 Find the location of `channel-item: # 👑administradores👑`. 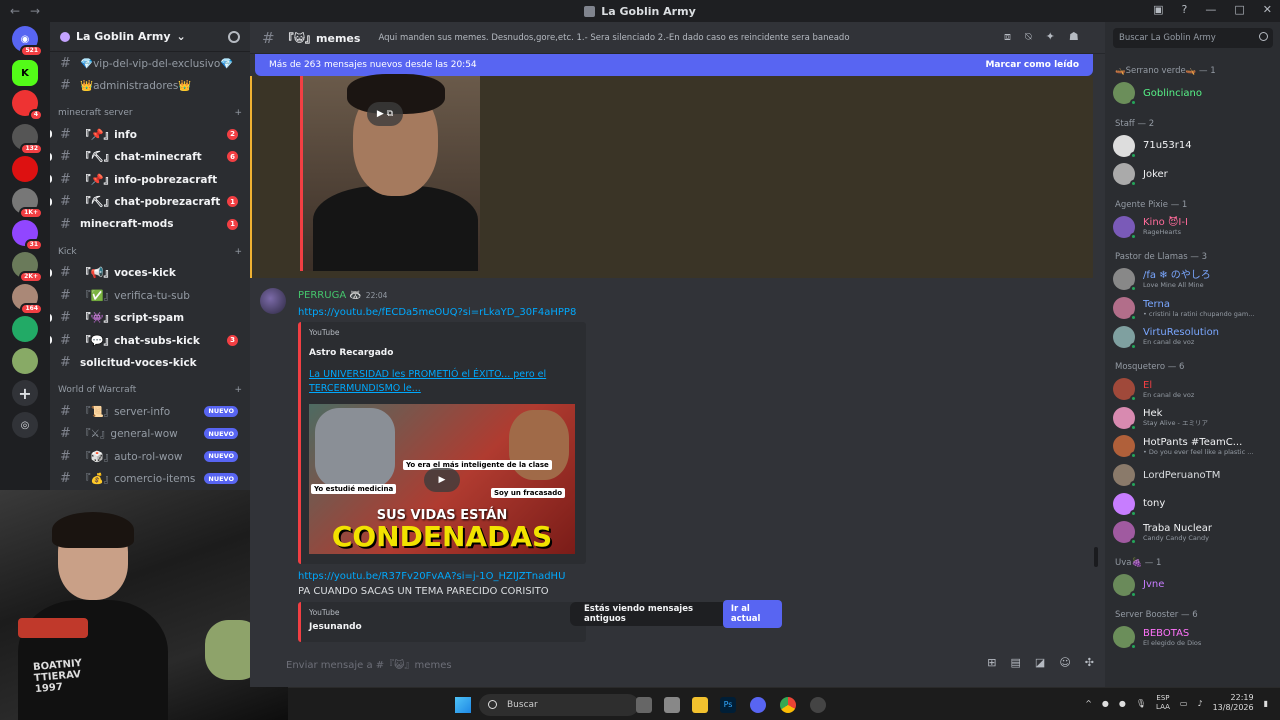

channel-item: # 👑administradores👑 is located at coordinates (150, 86).